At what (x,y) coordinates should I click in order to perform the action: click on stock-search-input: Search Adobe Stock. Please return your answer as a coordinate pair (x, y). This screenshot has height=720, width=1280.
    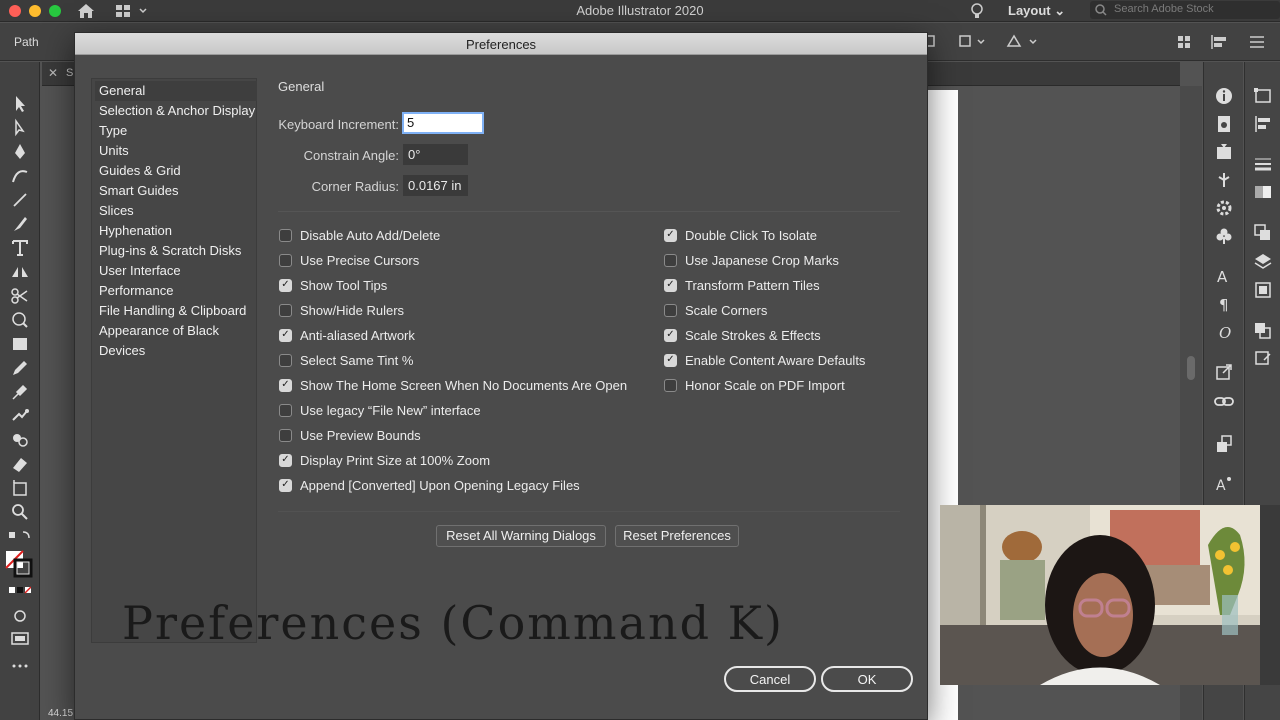
    Looking at the image, I should click on (1185, 10).